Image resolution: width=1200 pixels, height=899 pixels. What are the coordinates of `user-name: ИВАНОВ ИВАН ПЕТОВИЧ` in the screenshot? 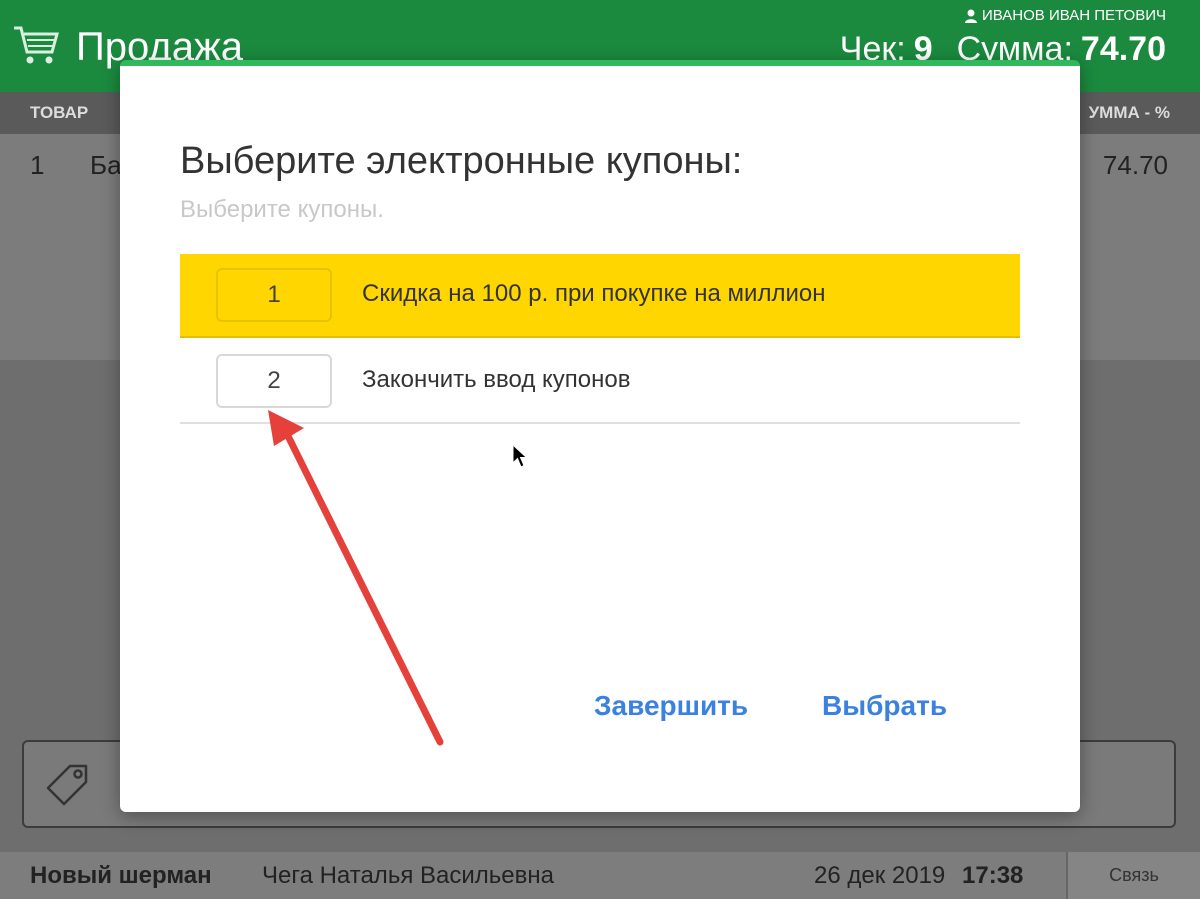 It's located at (1074, 15).